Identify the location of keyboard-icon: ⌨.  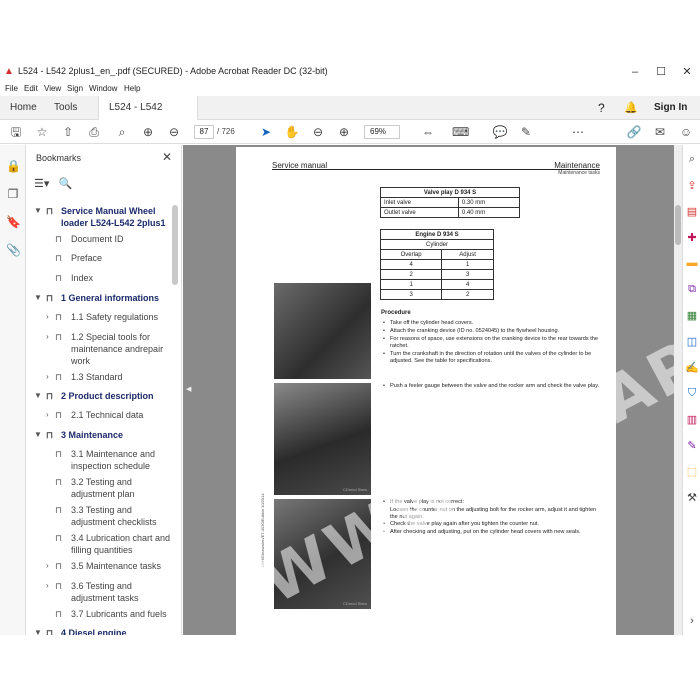
(460, 132).